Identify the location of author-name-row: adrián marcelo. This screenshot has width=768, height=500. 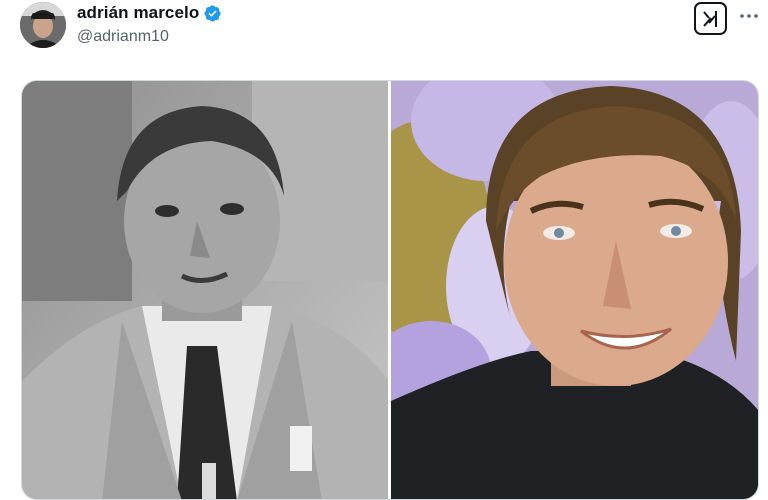
(149, 13).